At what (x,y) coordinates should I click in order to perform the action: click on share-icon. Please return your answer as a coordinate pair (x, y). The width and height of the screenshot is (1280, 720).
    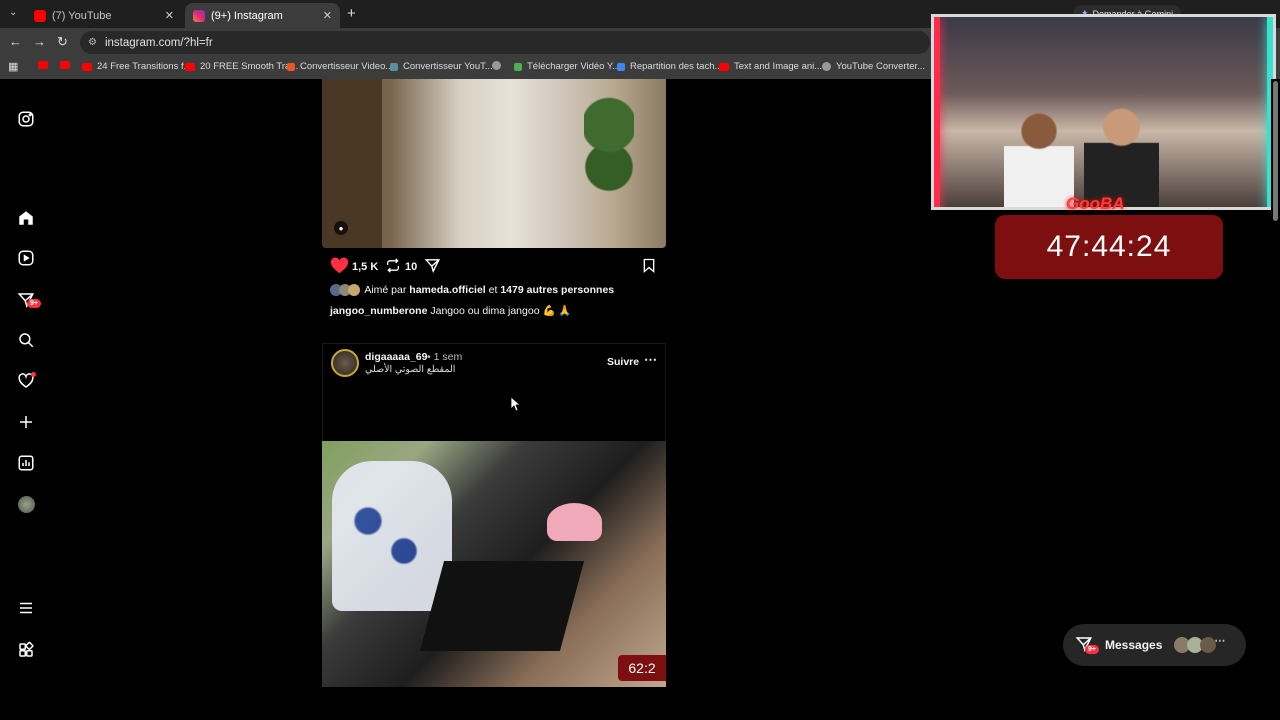
    Looking at the image, I should click on (432, 267).